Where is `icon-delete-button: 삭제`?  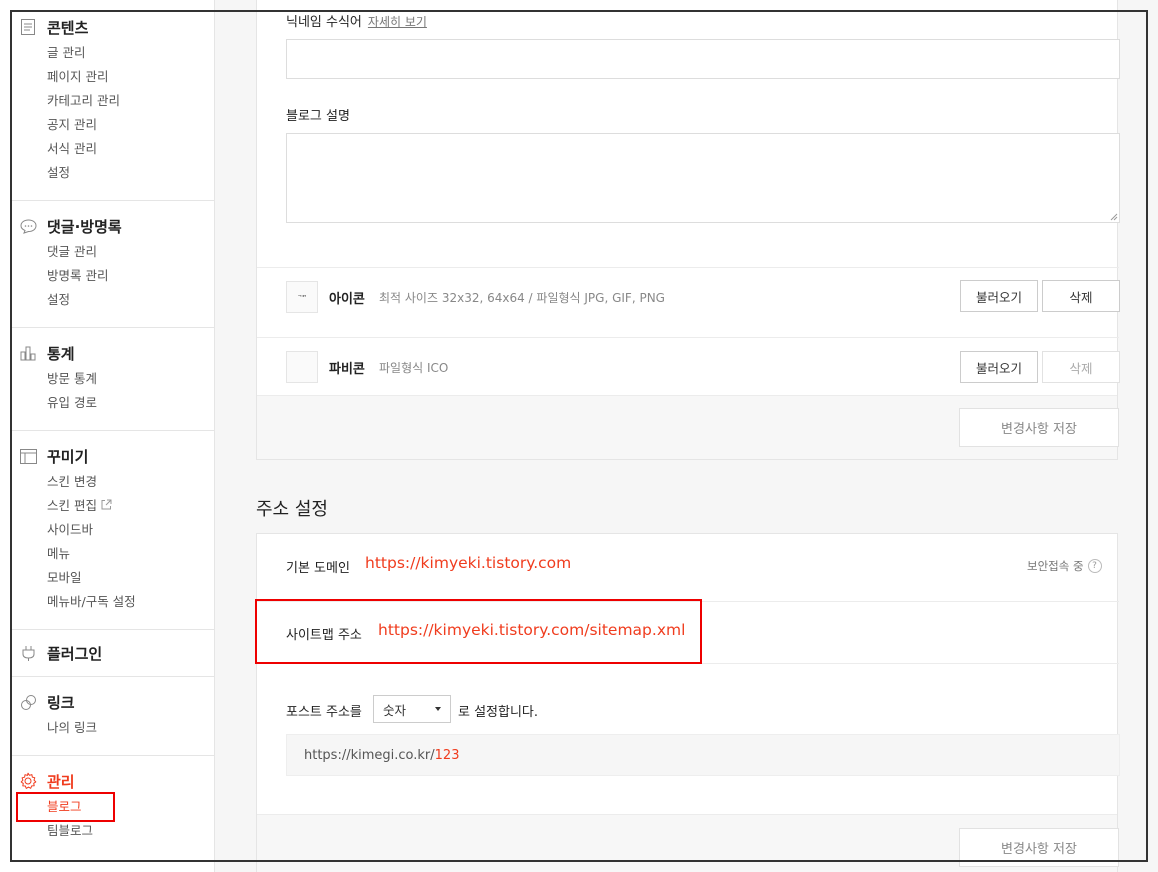
icon-delete-button: 삭제 is located at coordinates (1081, 296).